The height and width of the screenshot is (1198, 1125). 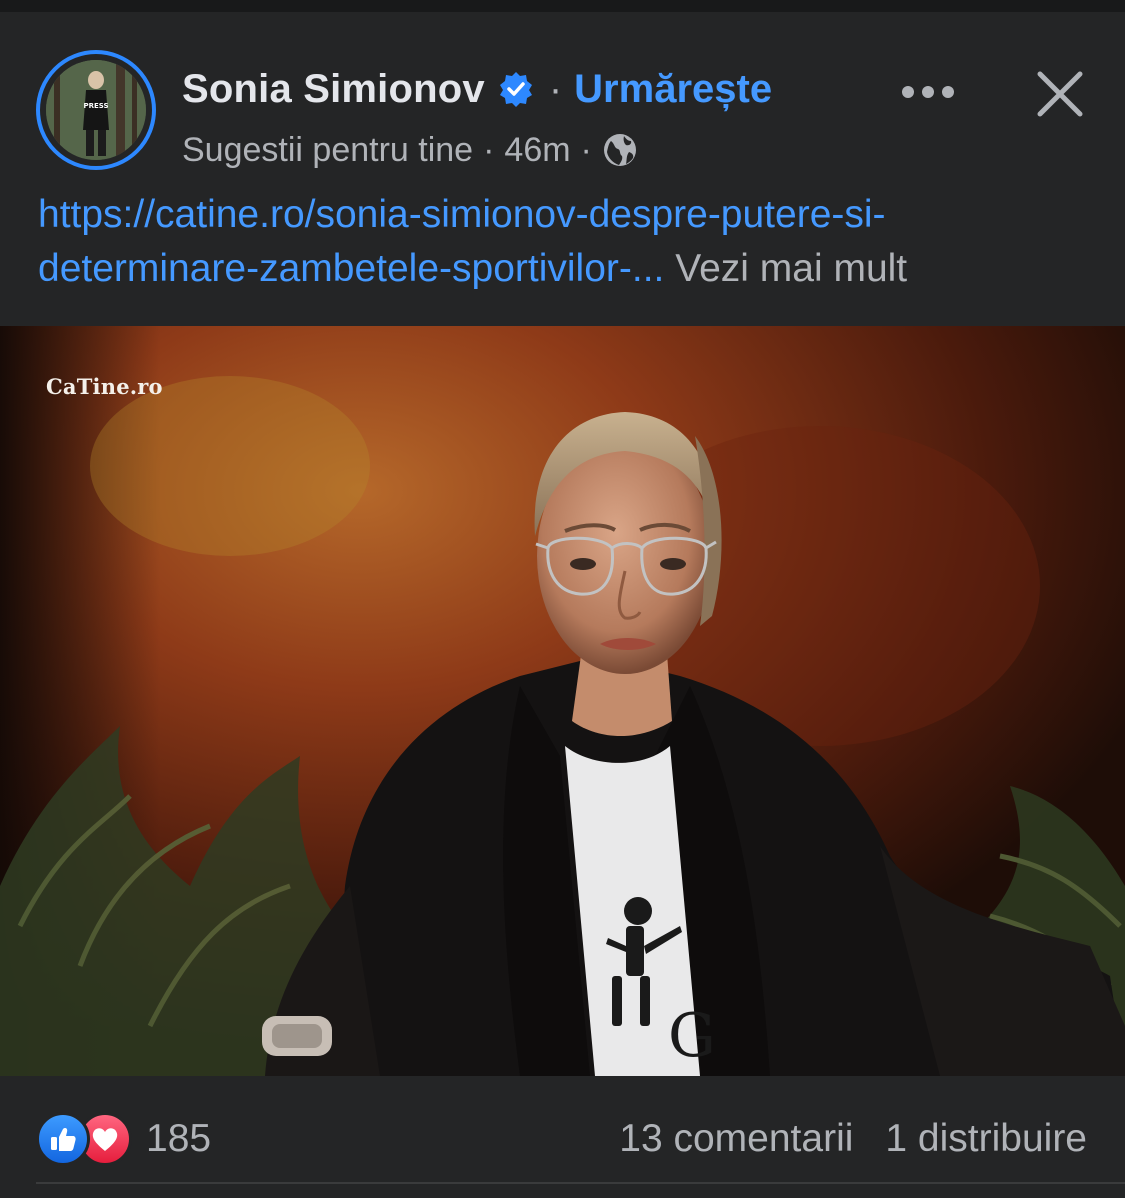 I want to click on avatar-text: PRESS, so click(x=95, y=106).